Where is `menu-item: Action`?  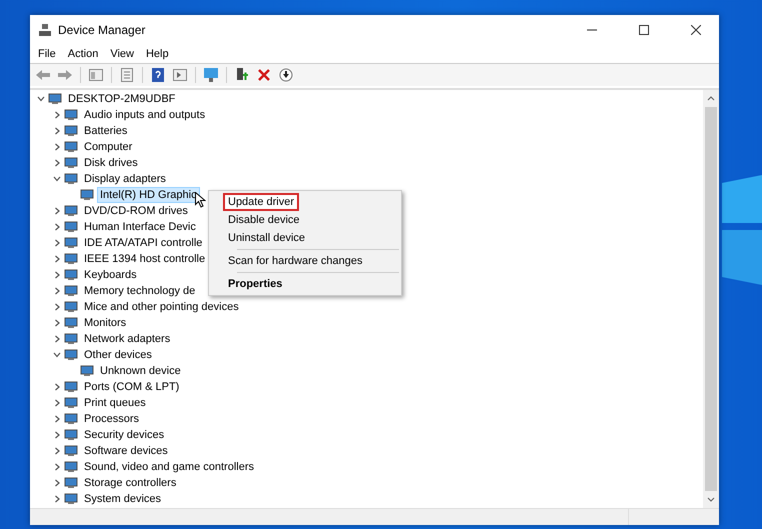 menu-item: Action is located at coordinates (83, 54).